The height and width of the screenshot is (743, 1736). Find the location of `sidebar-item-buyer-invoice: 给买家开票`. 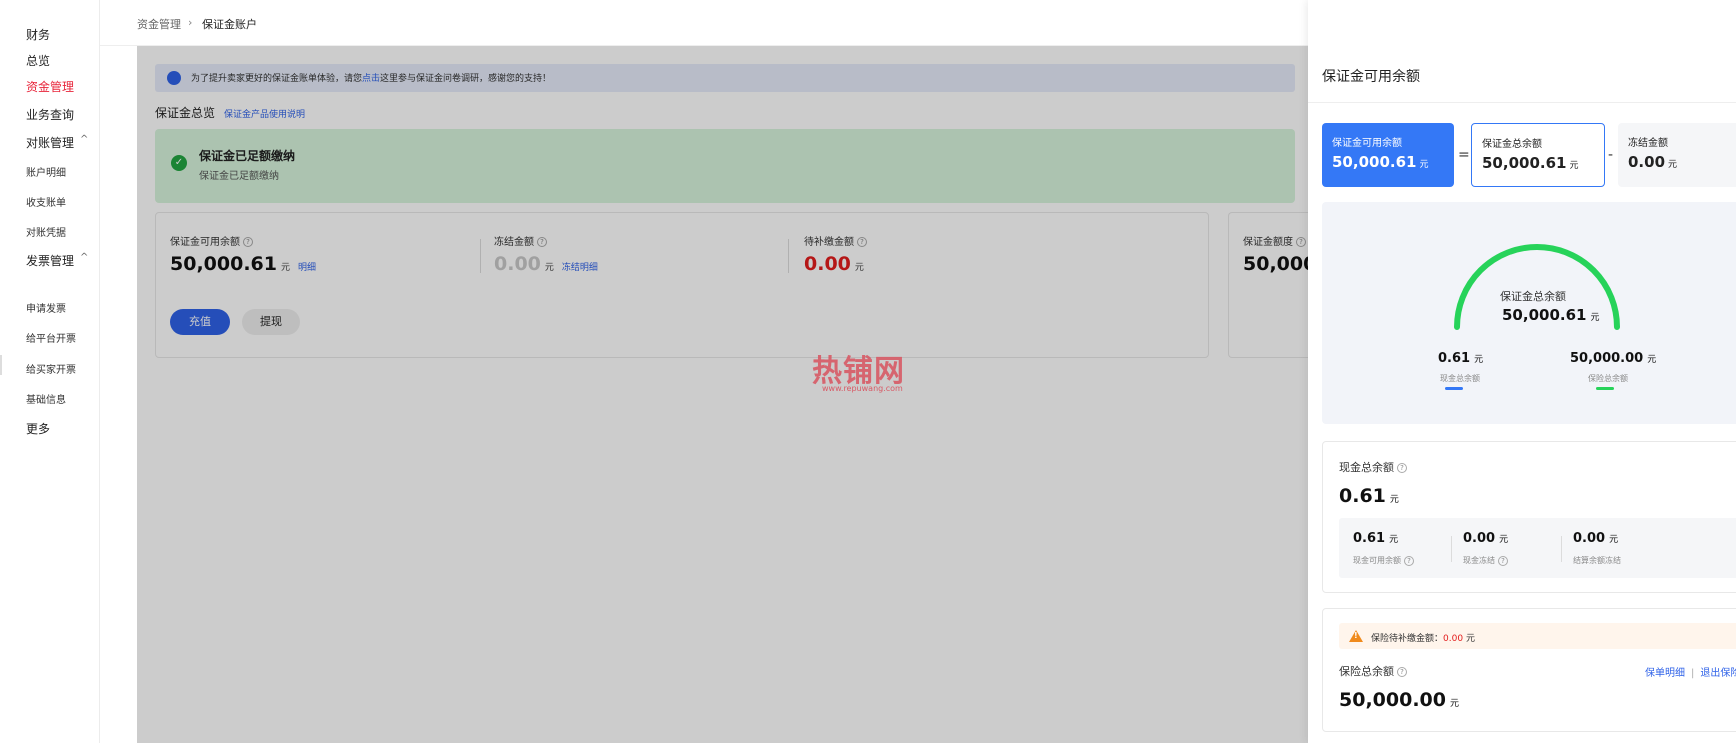

sidebar-item-buyer-invoice: 给买家开票 is located at coordinates (51, 368).